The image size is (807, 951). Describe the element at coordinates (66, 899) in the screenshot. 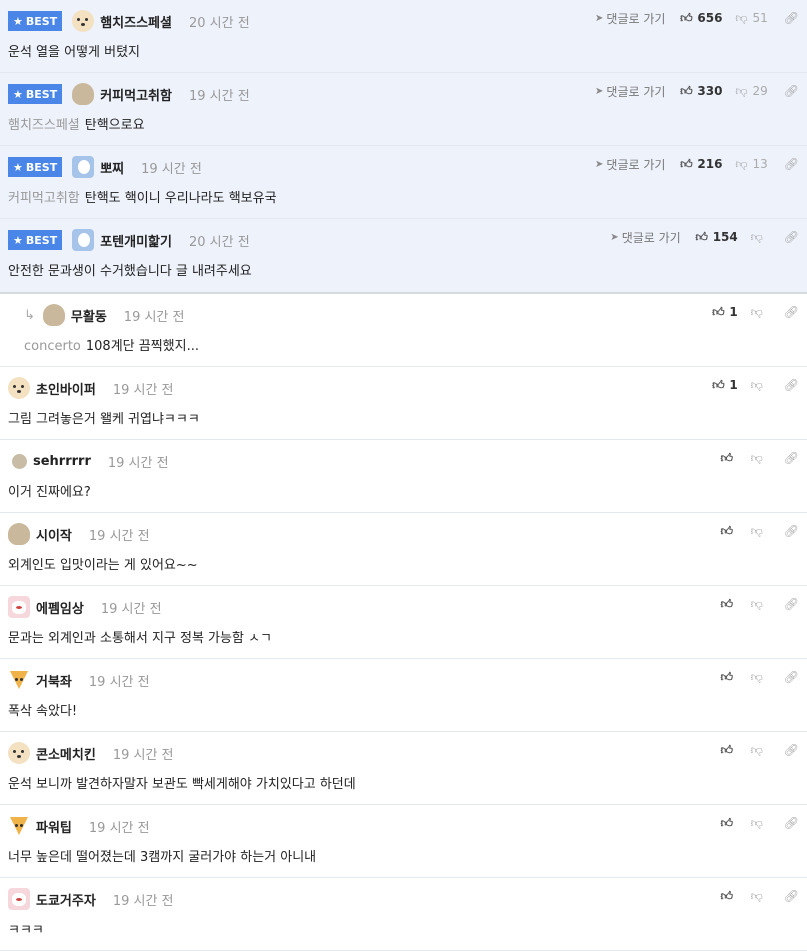

I see `nickname: 도쿄거주자` at that location.